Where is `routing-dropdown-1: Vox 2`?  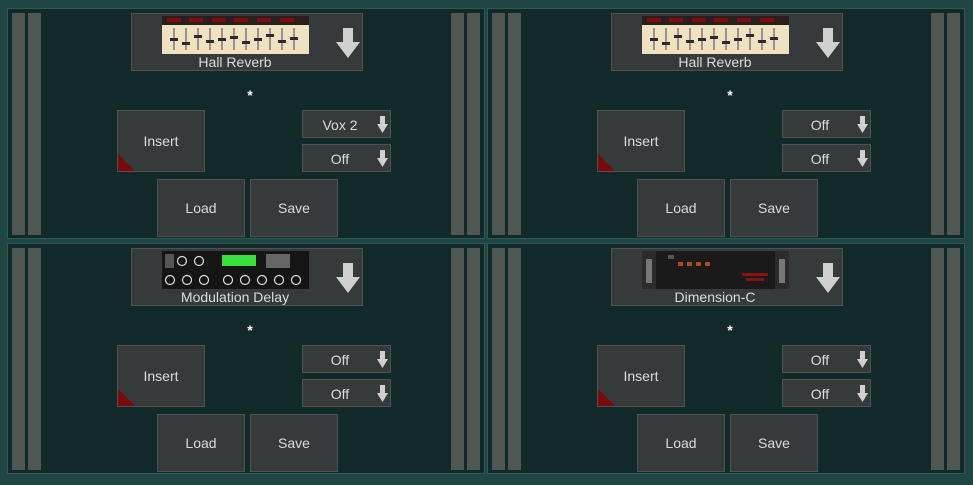 routing-dropdown-1: Vox 2 is located at coordinates (346, 124).